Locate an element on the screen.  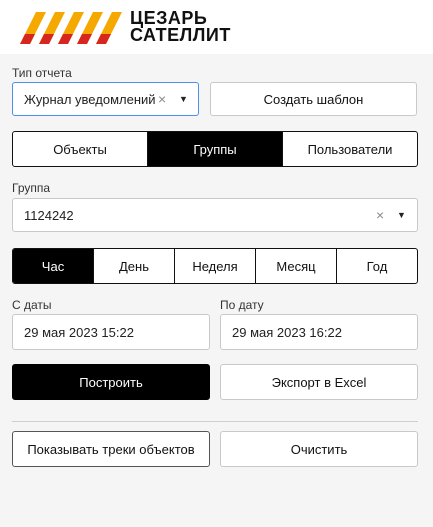
build-button: Построить is located at coordinates (111, 382).